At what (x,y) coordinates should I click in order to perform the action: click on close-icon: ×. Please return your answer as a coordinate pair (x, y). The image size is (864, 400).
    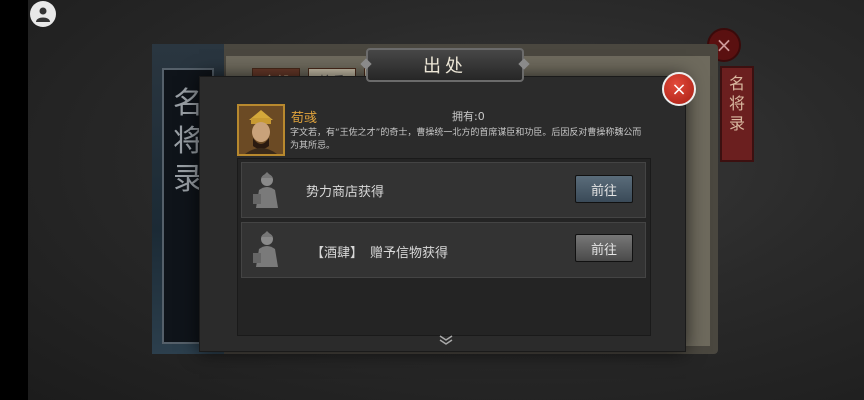
    Looking at the image, I should click on (679, 89).